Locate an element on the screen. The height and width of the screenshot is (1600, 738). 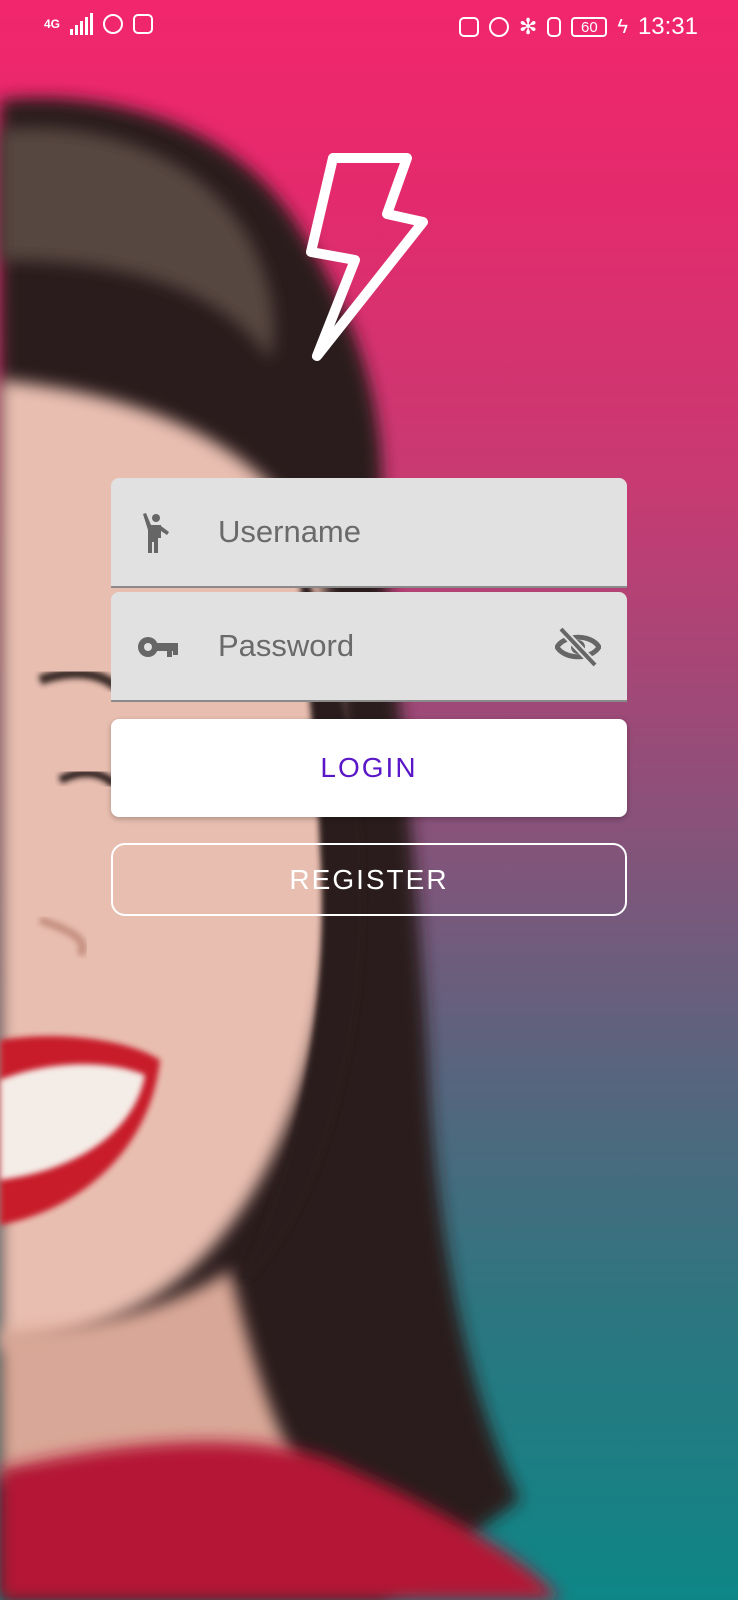
status-bar-right: ✻ 60 ϟ 13:31 is located at coordinates (578, 27).